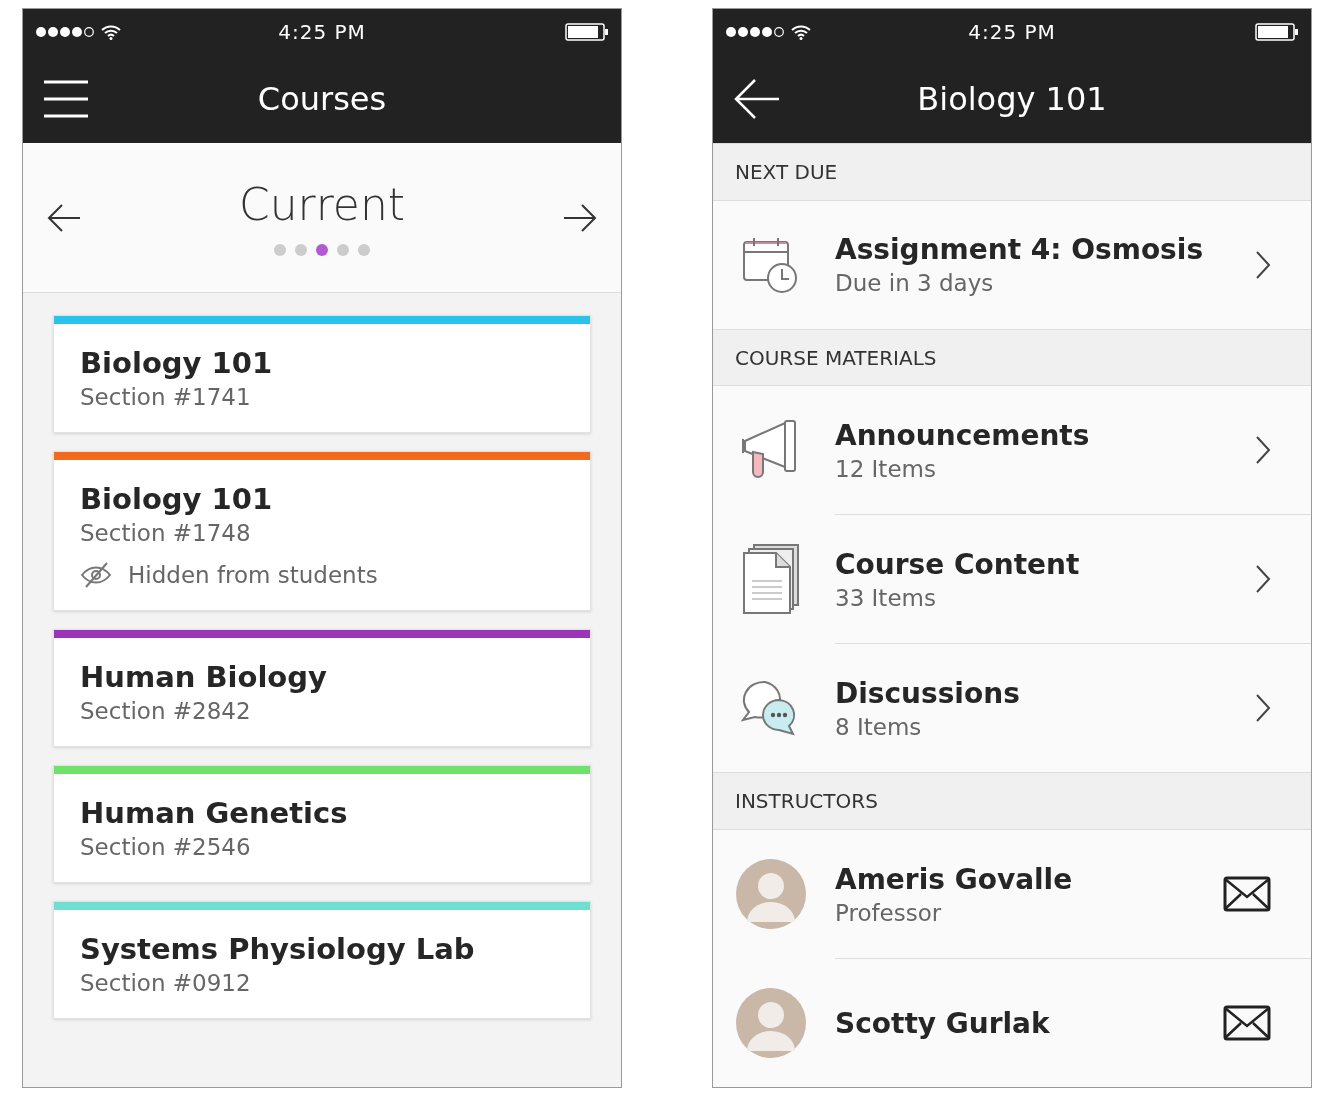 The width and height of the screenshot is (1344, 1096). What do you see at coordinates (64, 217) in the screenshot?
I see `arrow-left-icon` at bounding box center [64, 217].